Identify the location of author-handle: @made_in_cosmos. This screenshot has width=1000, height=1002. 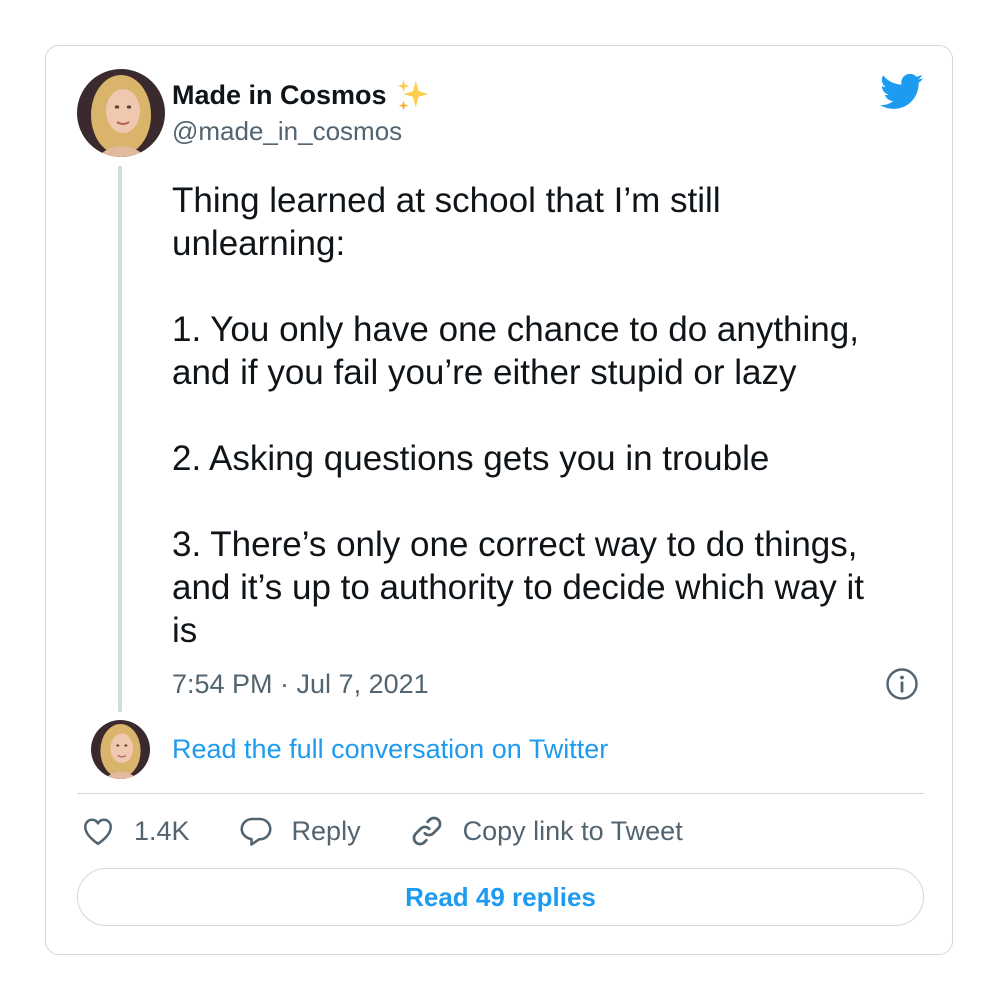
(287, 131).